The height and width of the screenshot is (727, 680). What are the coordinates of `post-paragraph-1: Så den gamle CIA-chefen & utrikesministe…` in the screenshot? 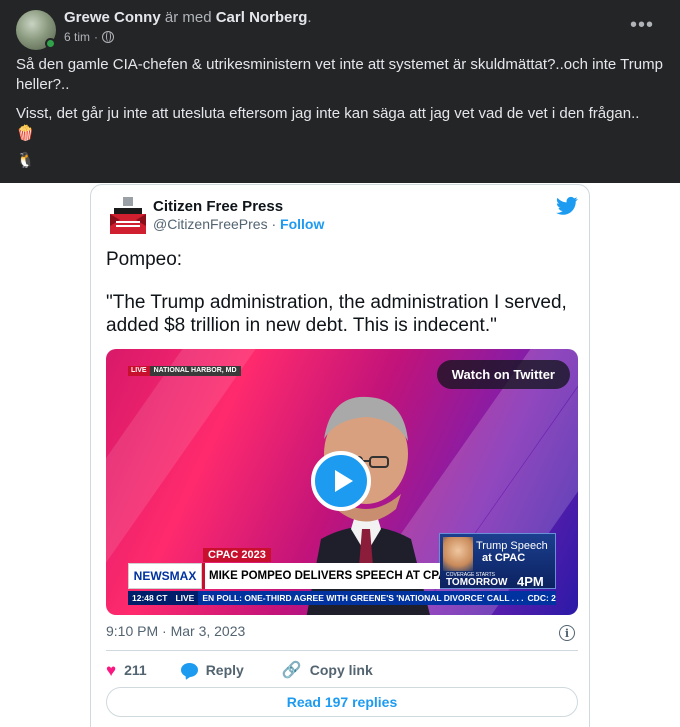 It's located at (339, 74).